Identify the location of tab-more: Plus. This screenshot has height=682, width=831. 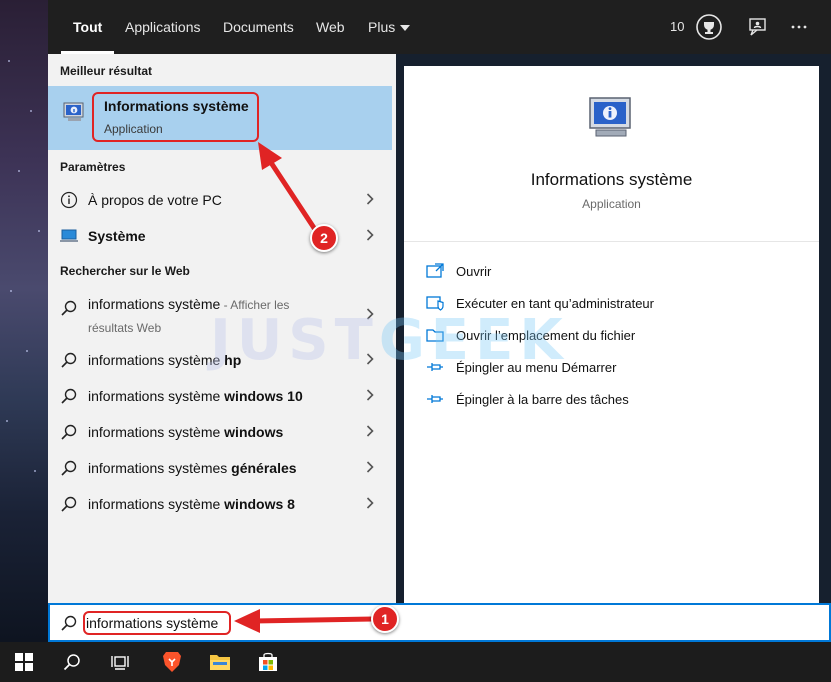
(389, 27).